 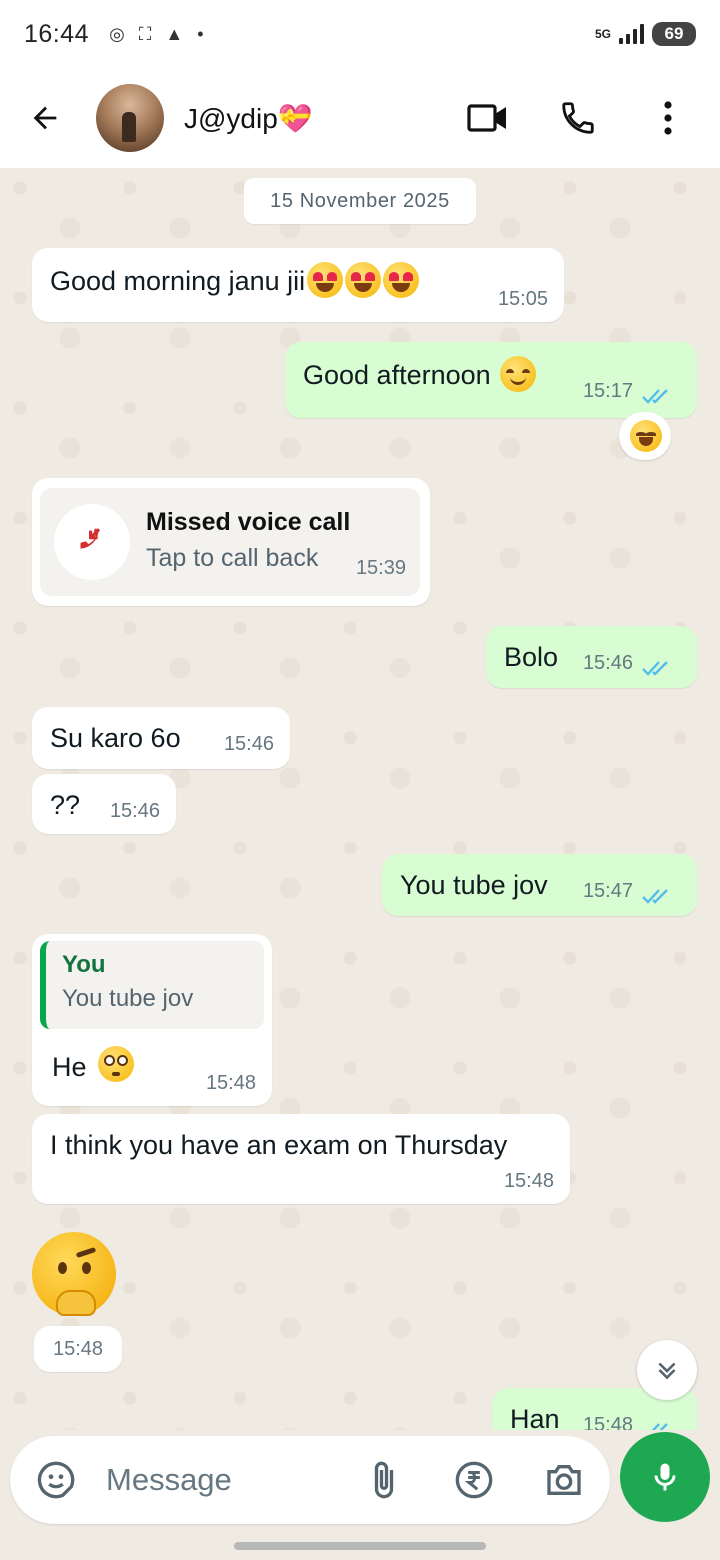 I want to click on message-text: Han, so click(x=535, y=1417).